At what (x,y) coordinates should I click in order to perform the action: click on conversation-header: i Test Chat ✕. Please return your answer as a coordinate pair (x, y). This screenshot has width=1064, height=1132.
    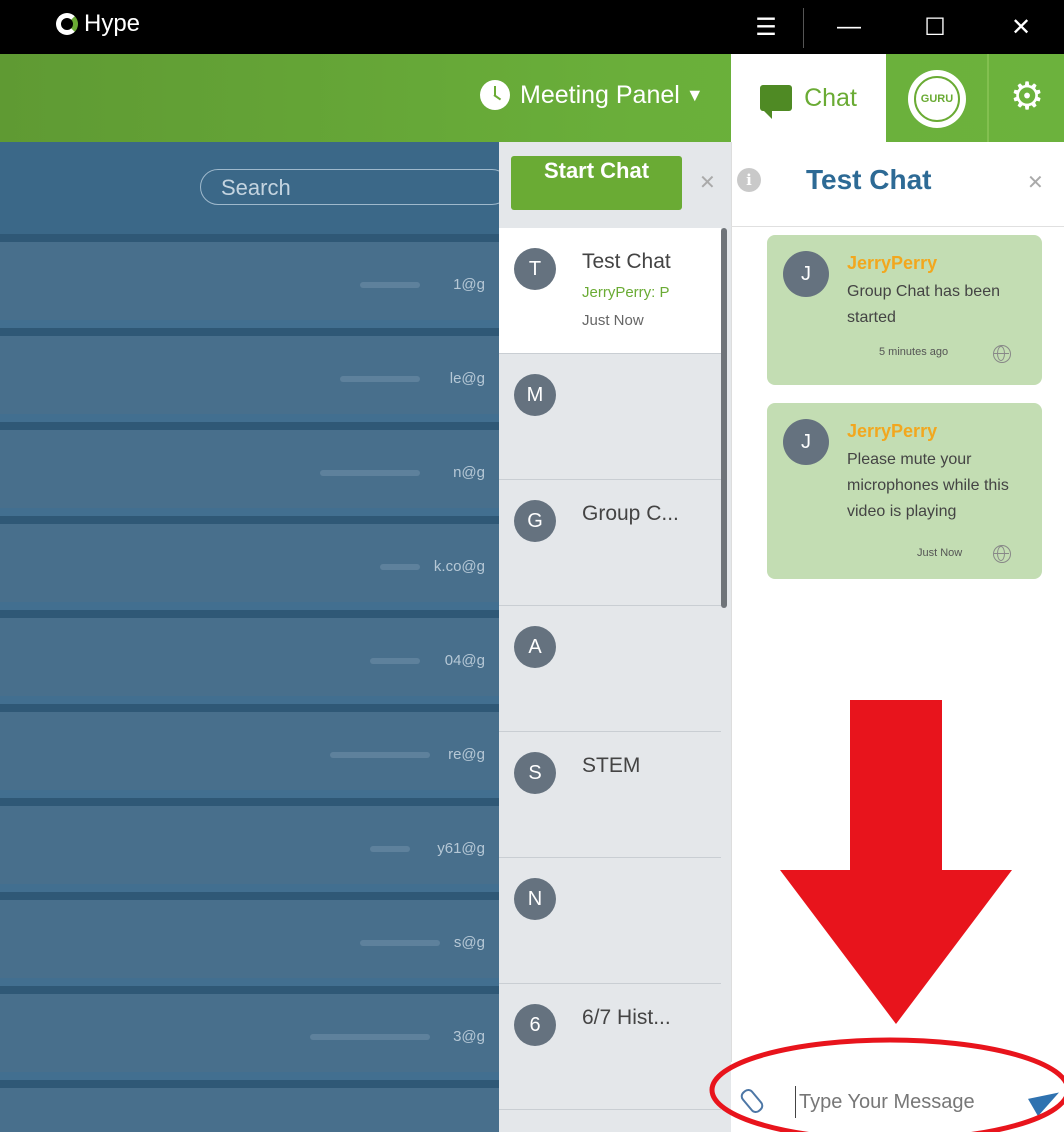
    Looking at the image, I should click on (897, 184).